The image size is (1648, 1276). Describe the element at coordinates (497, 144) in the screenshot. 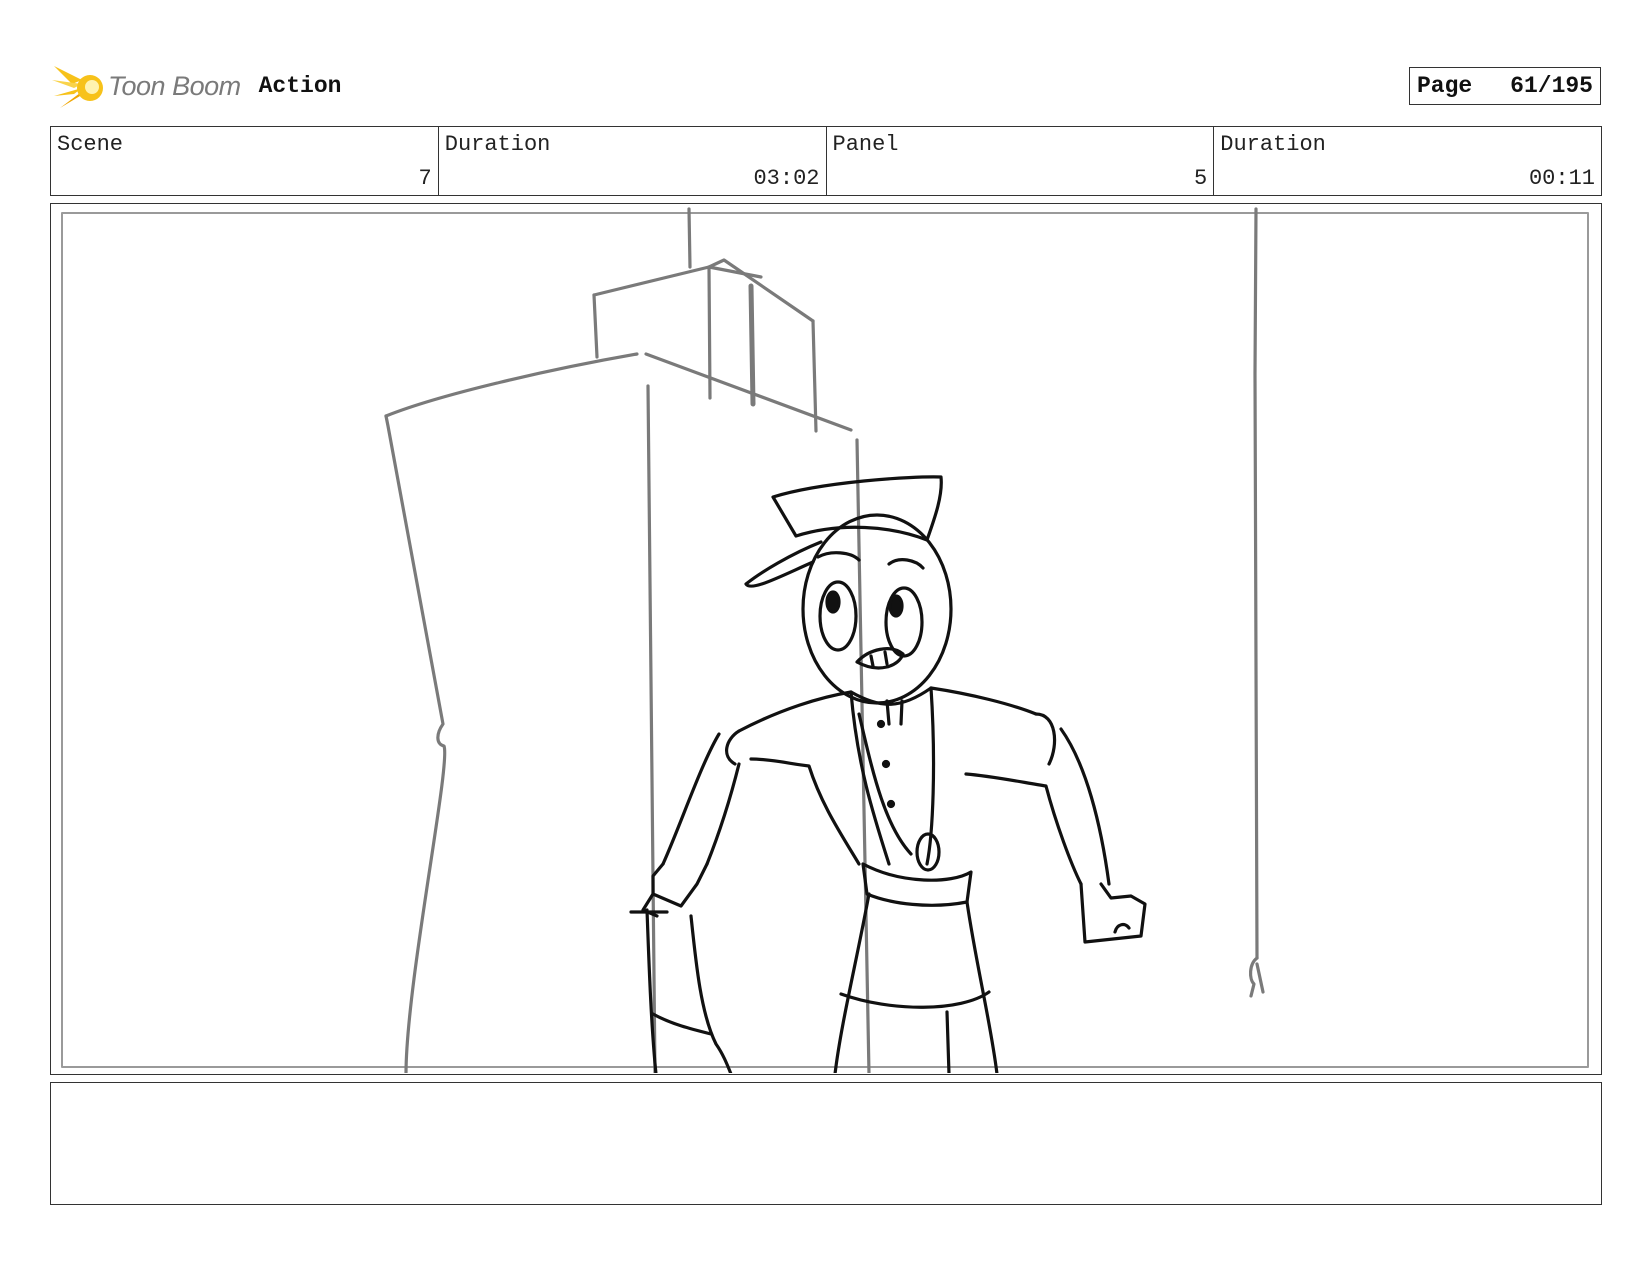

I see `scene-duration-label: Duration` at that location.